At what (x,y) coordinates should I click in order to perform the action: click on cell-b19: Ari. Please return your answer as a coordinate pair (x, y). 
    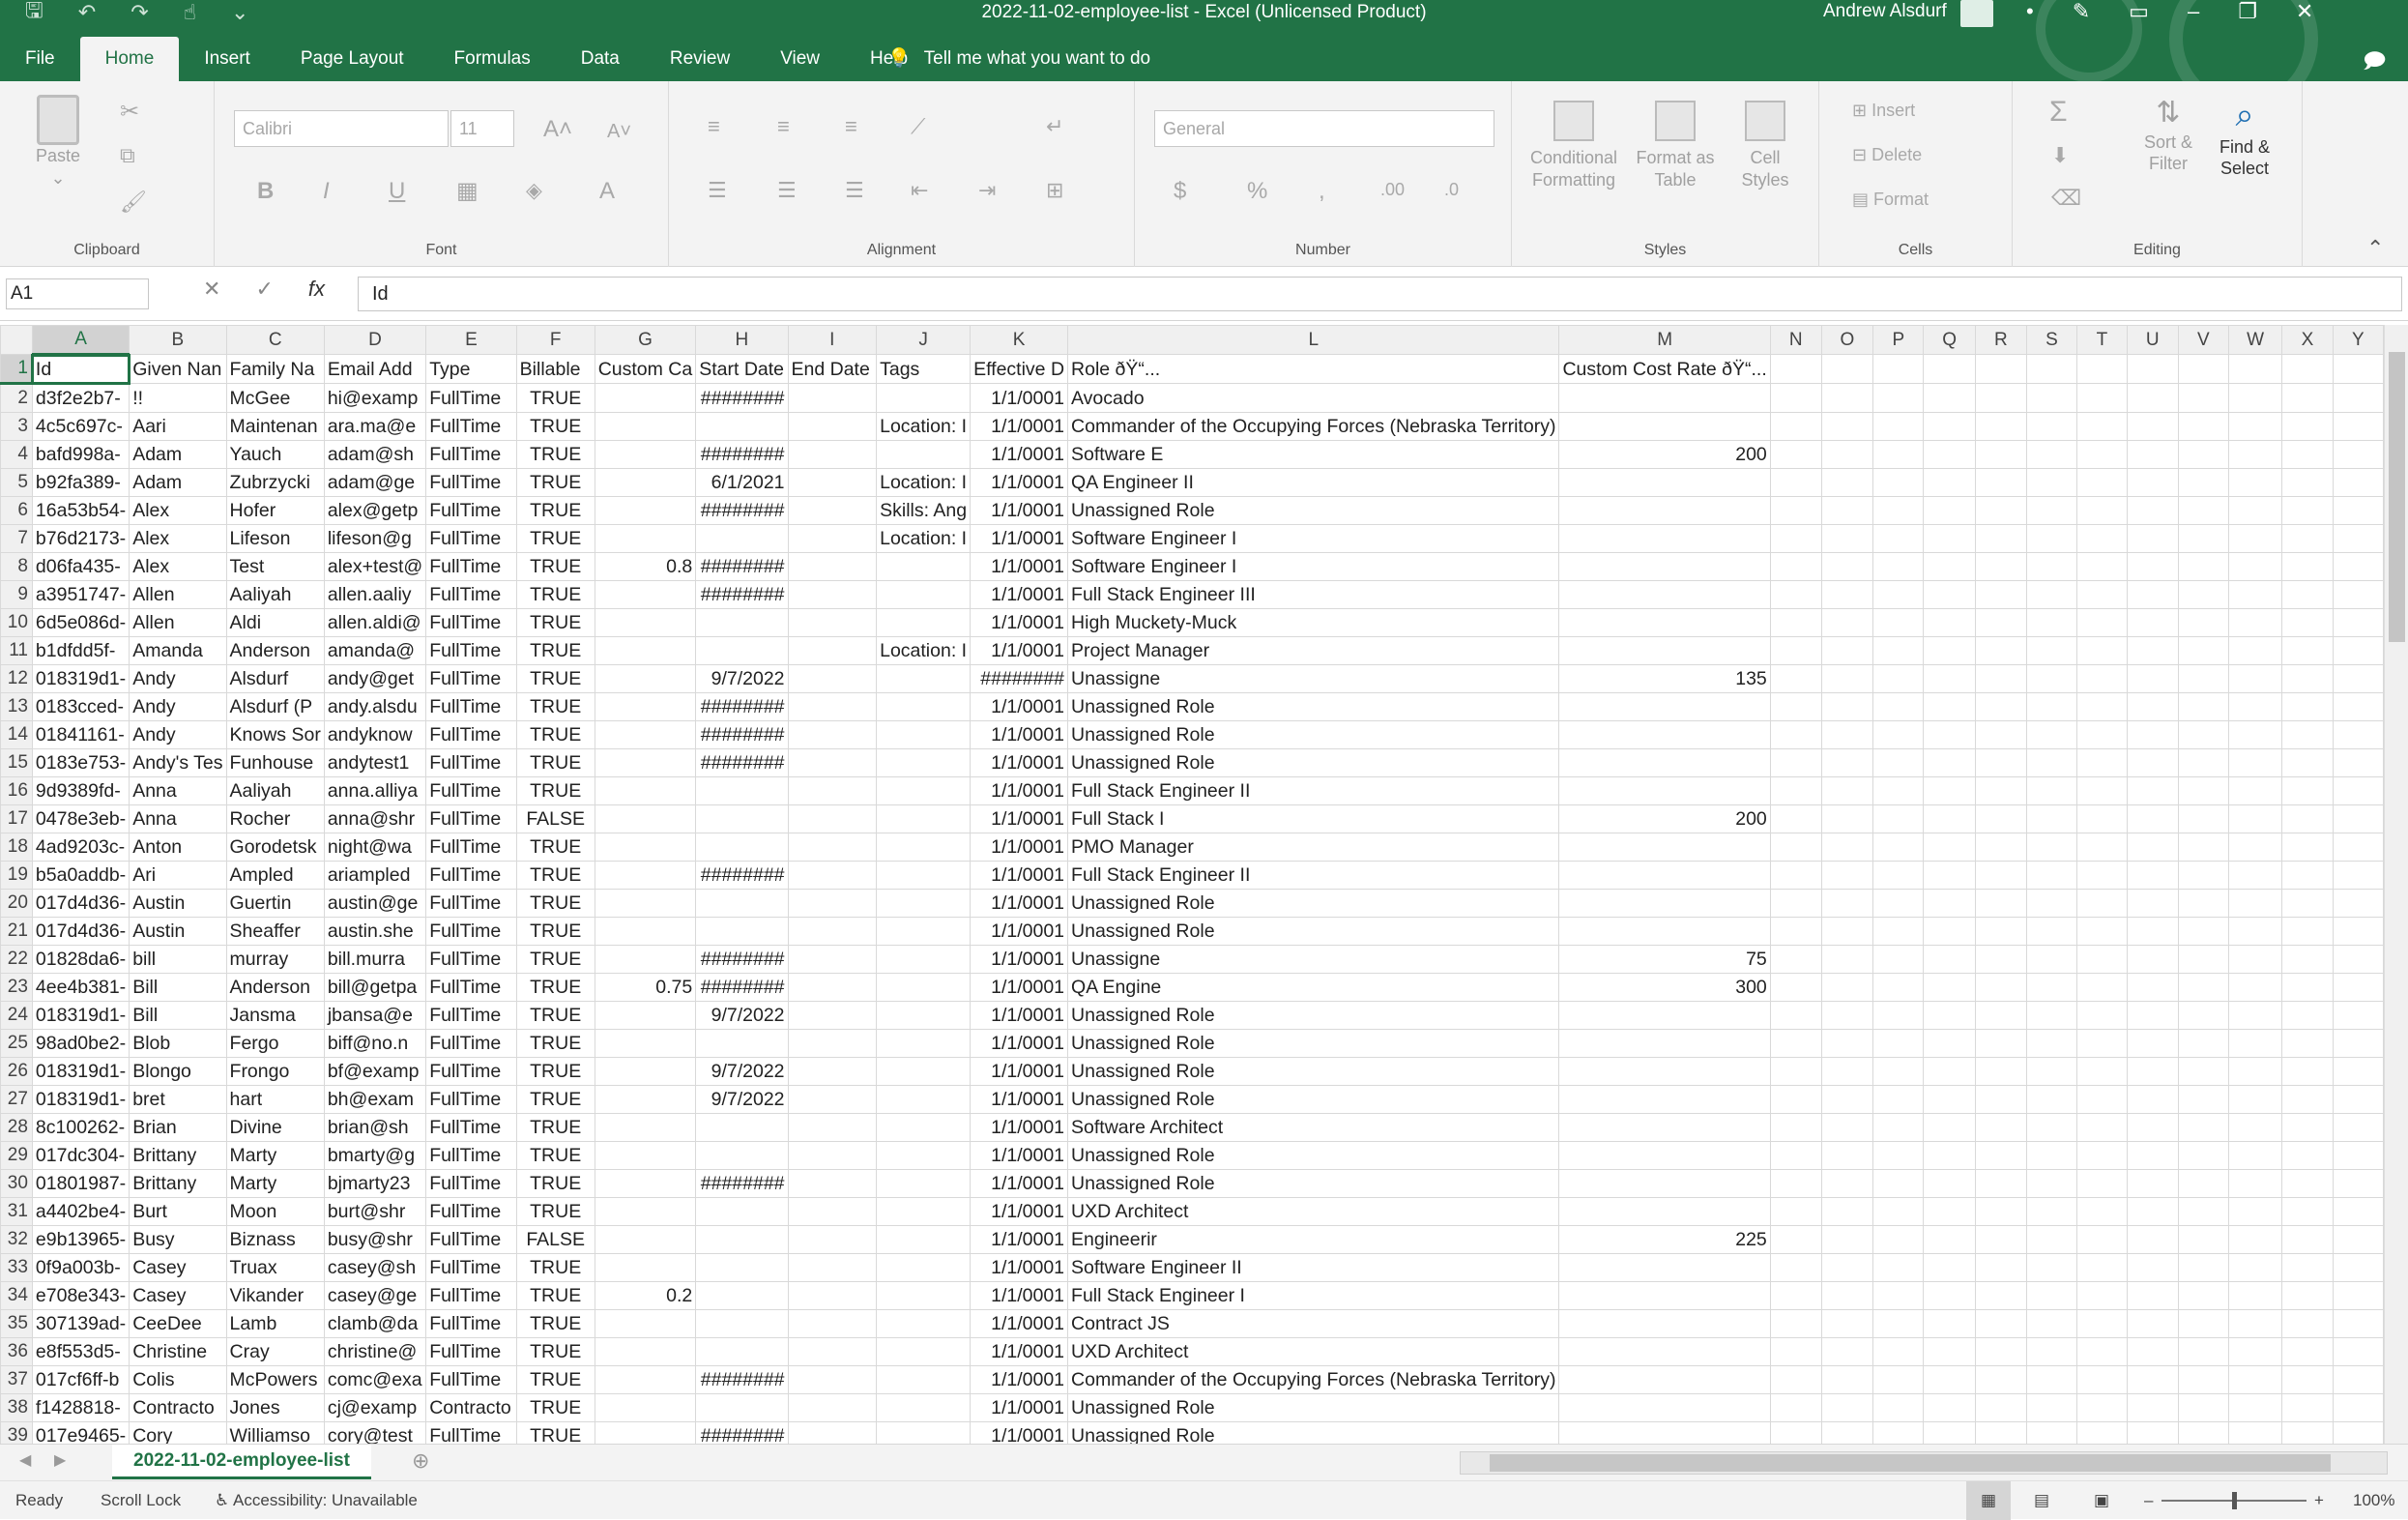
    Looking at the image, I should click on (178, 875).